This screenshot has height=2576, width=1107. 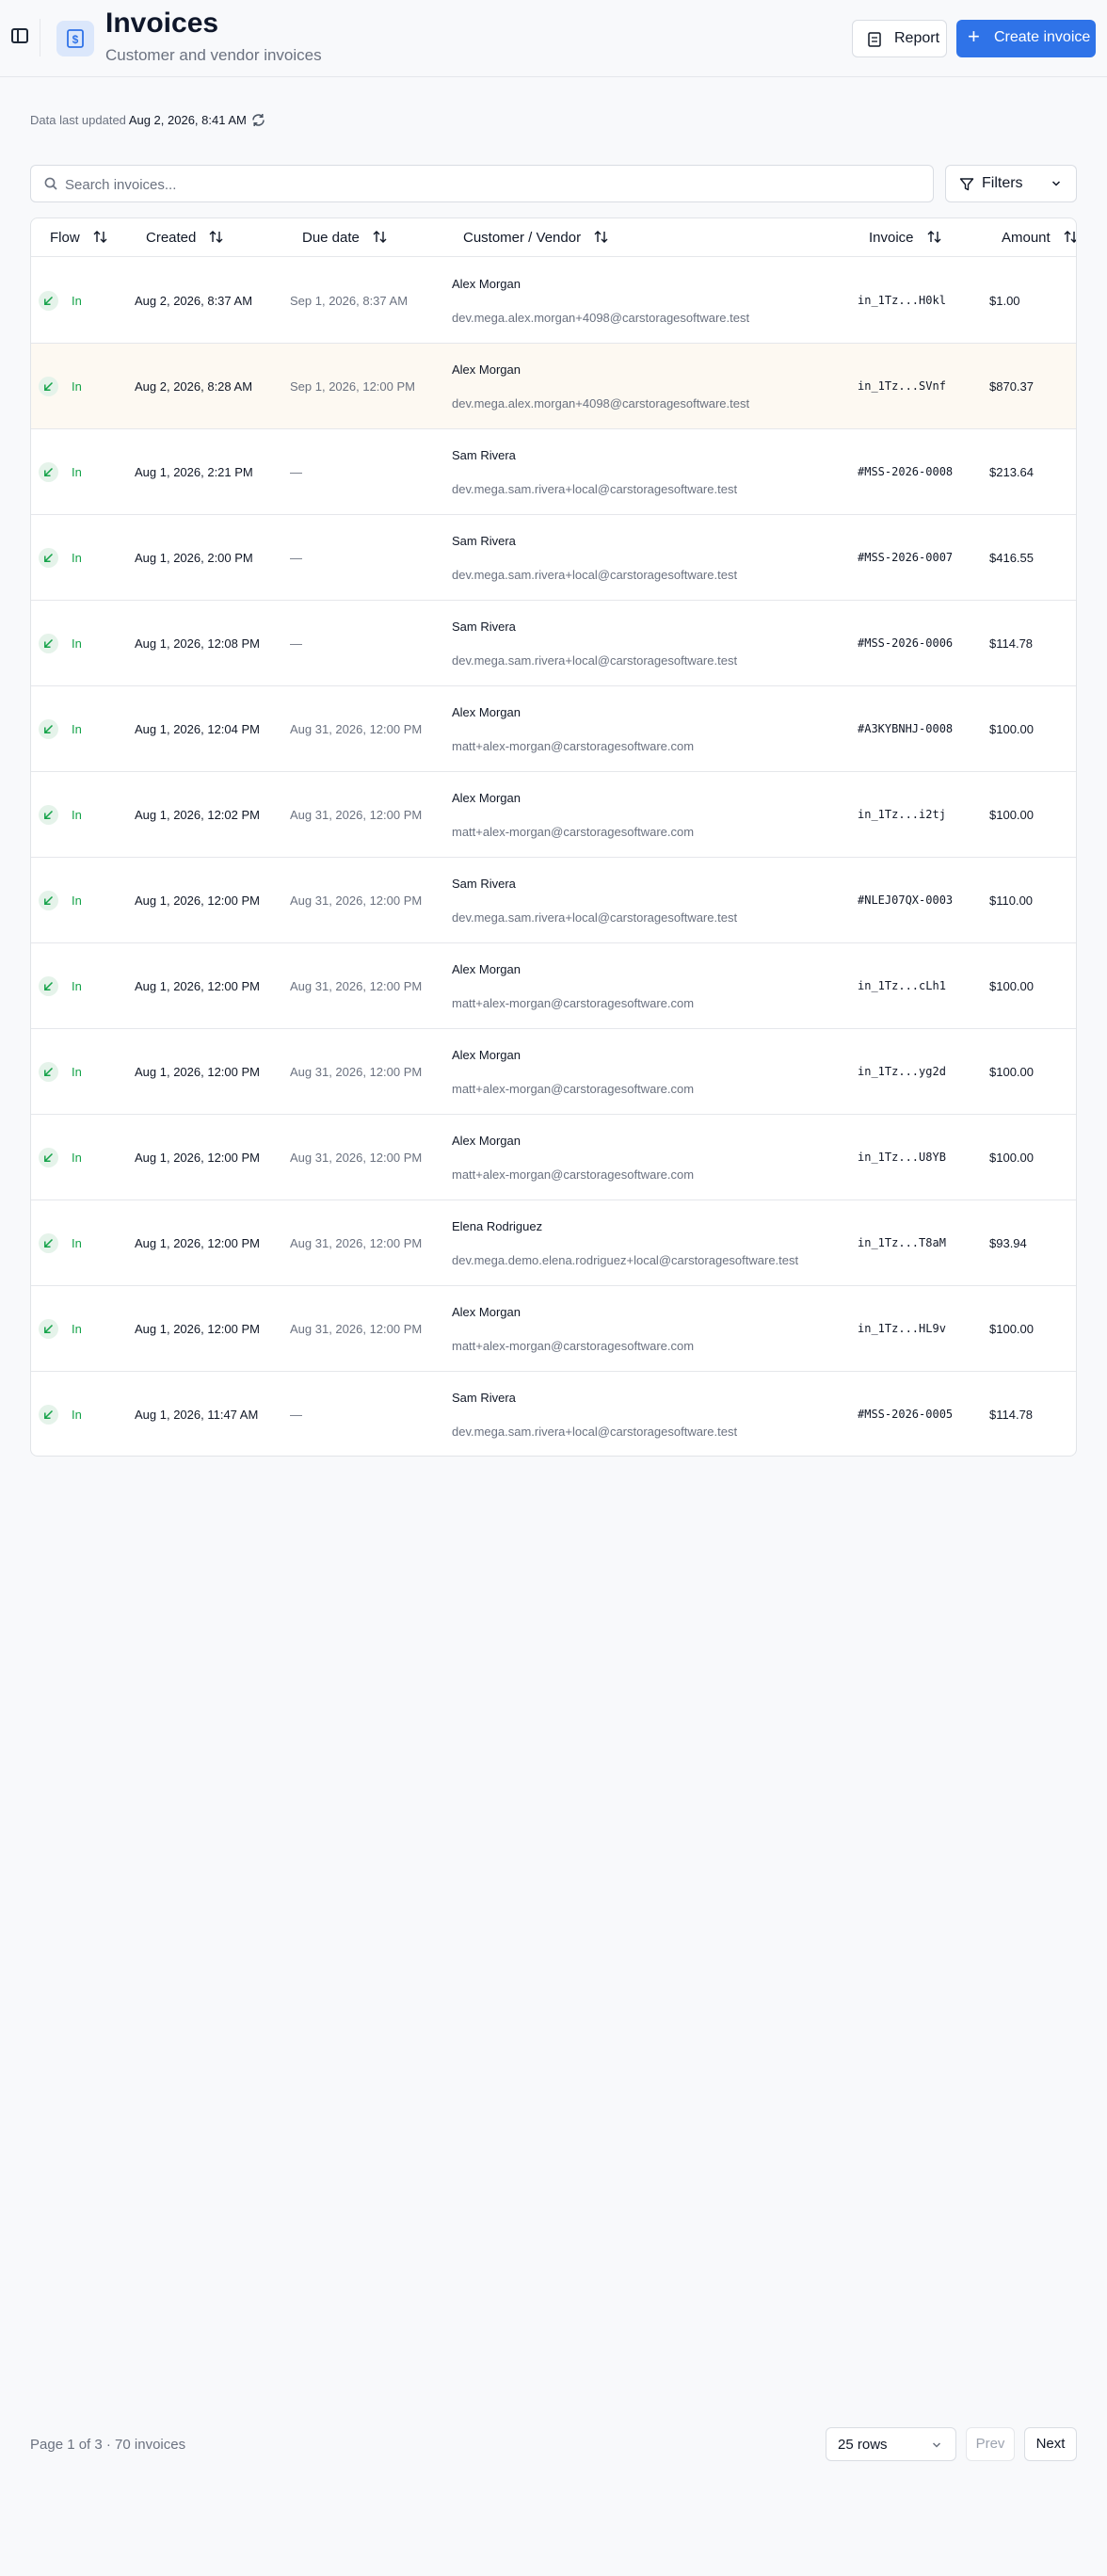 I want to click on rows-per-page-value: 25 rows, so click(x=863, y=2445).